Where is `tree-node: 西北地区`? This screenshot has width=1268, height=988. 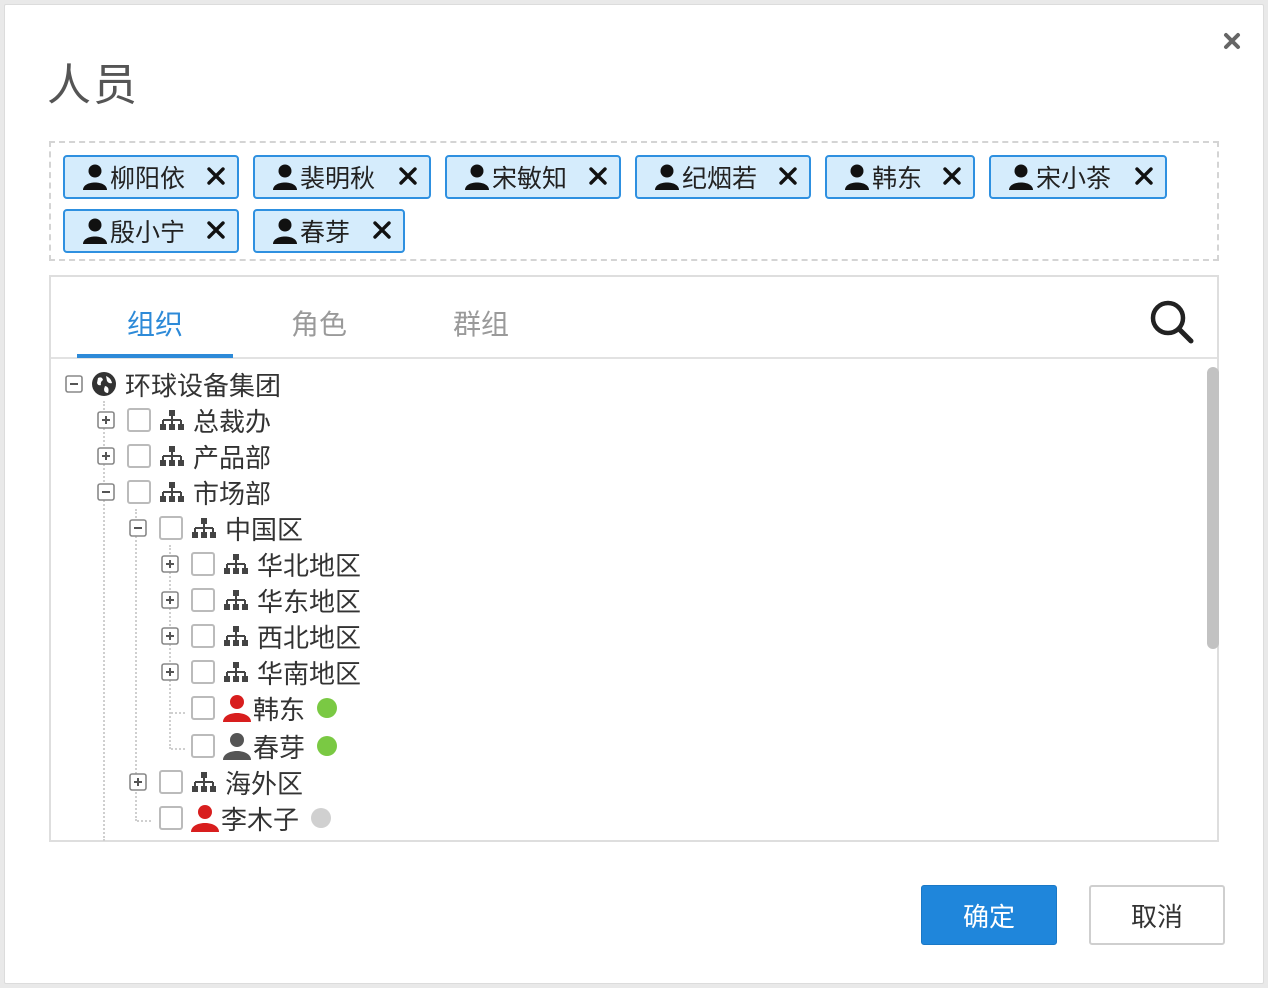 tree-node: 西北地区 is located at coordinates (261, 636).